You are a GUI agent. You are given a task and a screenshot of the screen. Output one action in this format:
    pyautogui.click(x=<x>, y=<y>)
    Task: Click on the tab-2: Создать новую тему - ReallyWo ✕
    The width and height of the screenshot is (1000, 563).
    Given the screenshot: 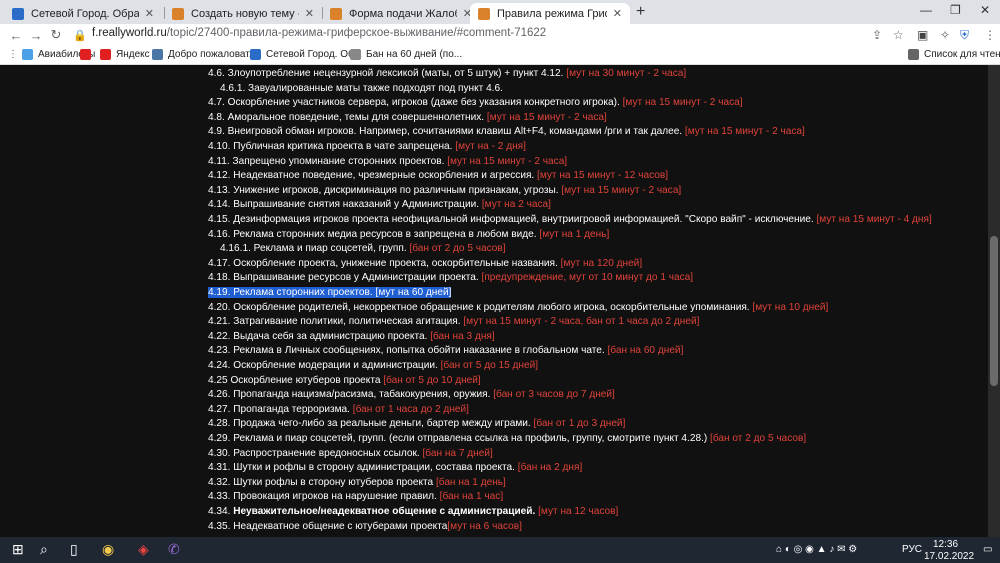 What is the action you would take?
    pyautogui.click(x=243, y=13)
    